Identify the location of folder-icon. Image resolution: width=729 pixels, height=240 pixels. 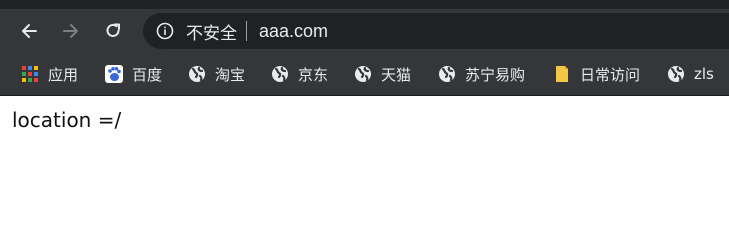
(562, 74).